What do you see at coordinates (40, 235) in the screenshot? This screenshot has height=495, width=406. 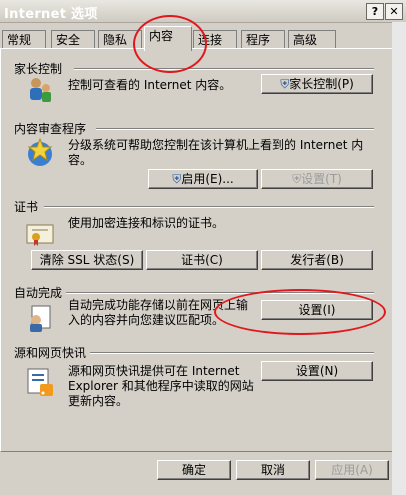 I see `certificate-icon` at bounding box center [40, 235].